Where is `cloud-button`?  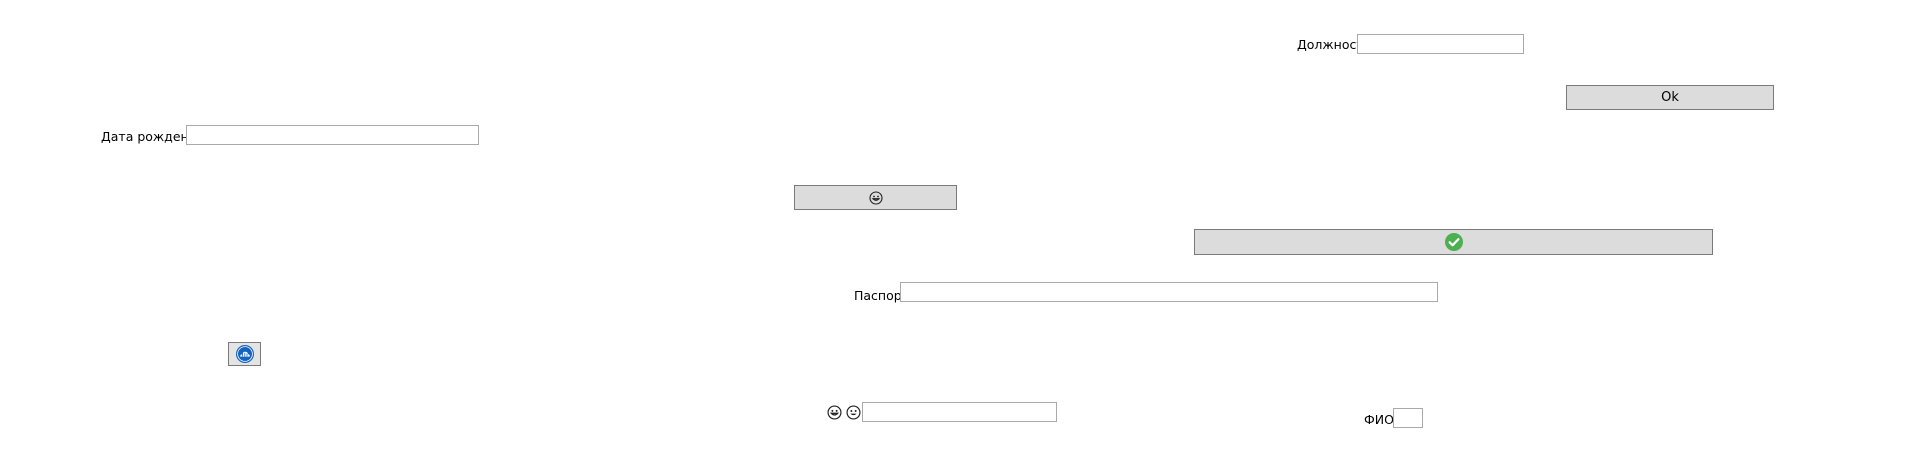 cloud-button is located at coordinates (244, 354).